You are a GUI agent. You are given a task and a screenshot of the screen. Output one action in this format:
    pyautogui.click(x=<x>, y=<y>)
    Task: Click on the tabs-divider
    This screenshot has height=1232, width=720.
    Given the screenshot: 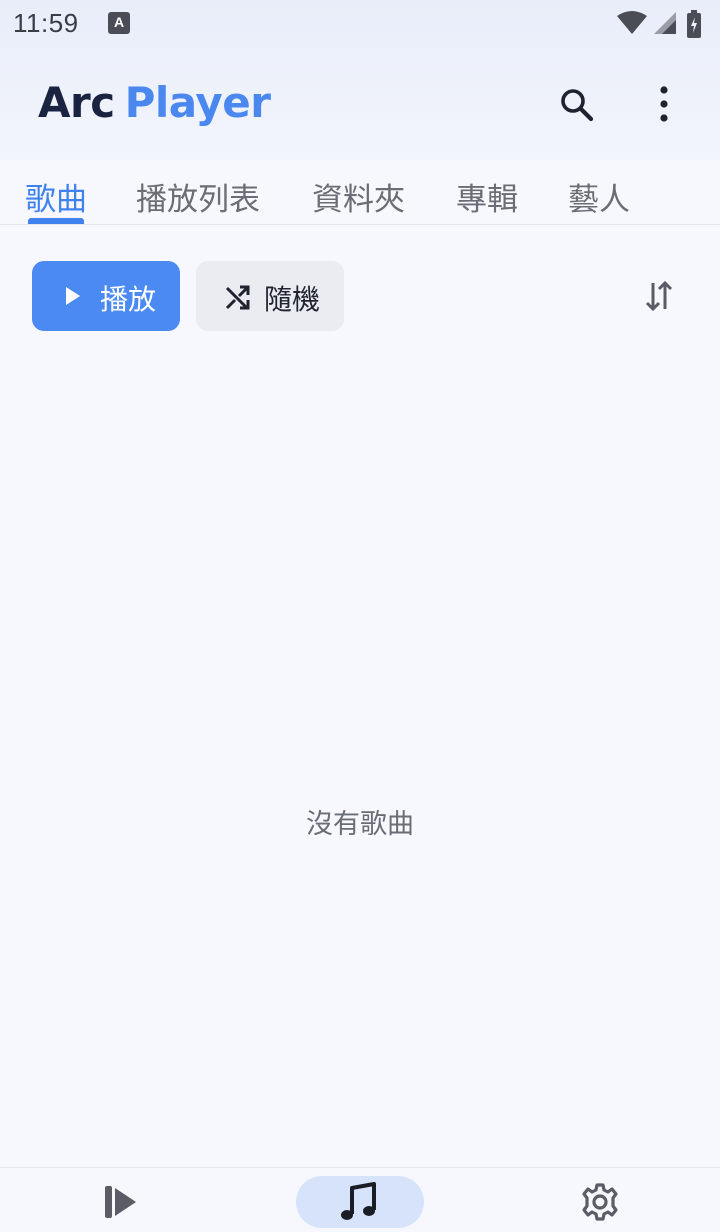 What is the action you would take?
    pyautogui.click(x=360, y=224)
    